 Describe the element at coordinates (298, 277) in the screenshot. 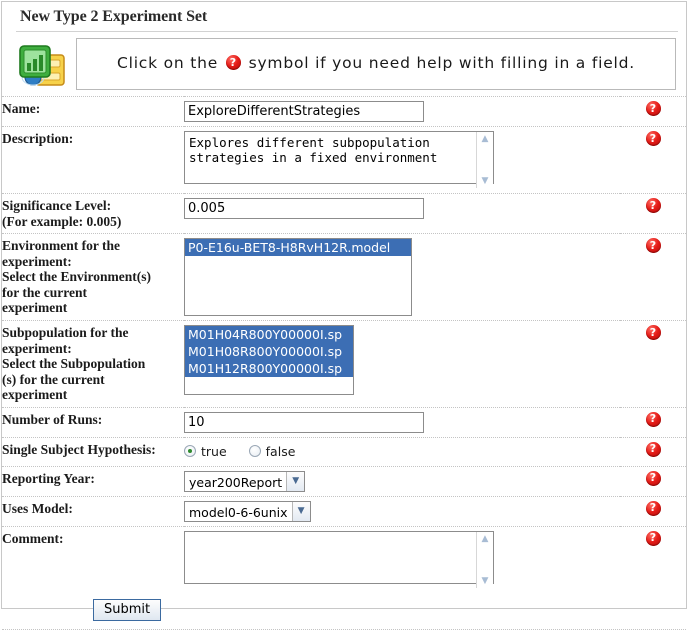

I see `environment-listbox: P0-E16u-BET8-H8RvH12R.model` at that location.